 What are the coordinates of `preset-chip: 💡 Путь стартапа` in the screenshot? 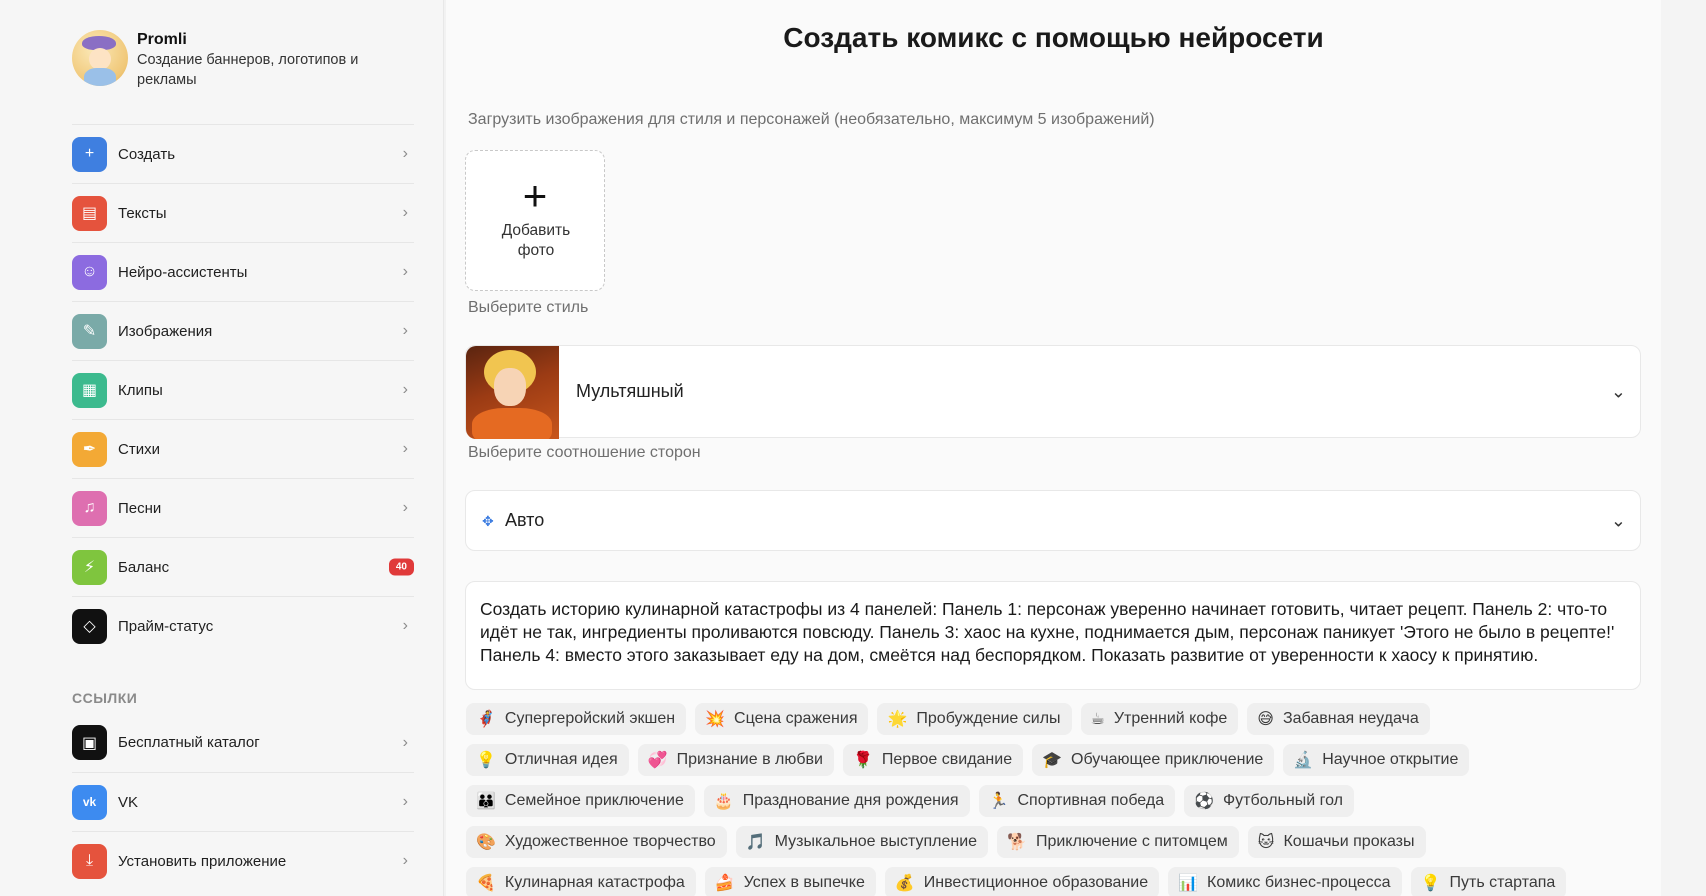 It's located at (1488, 881).